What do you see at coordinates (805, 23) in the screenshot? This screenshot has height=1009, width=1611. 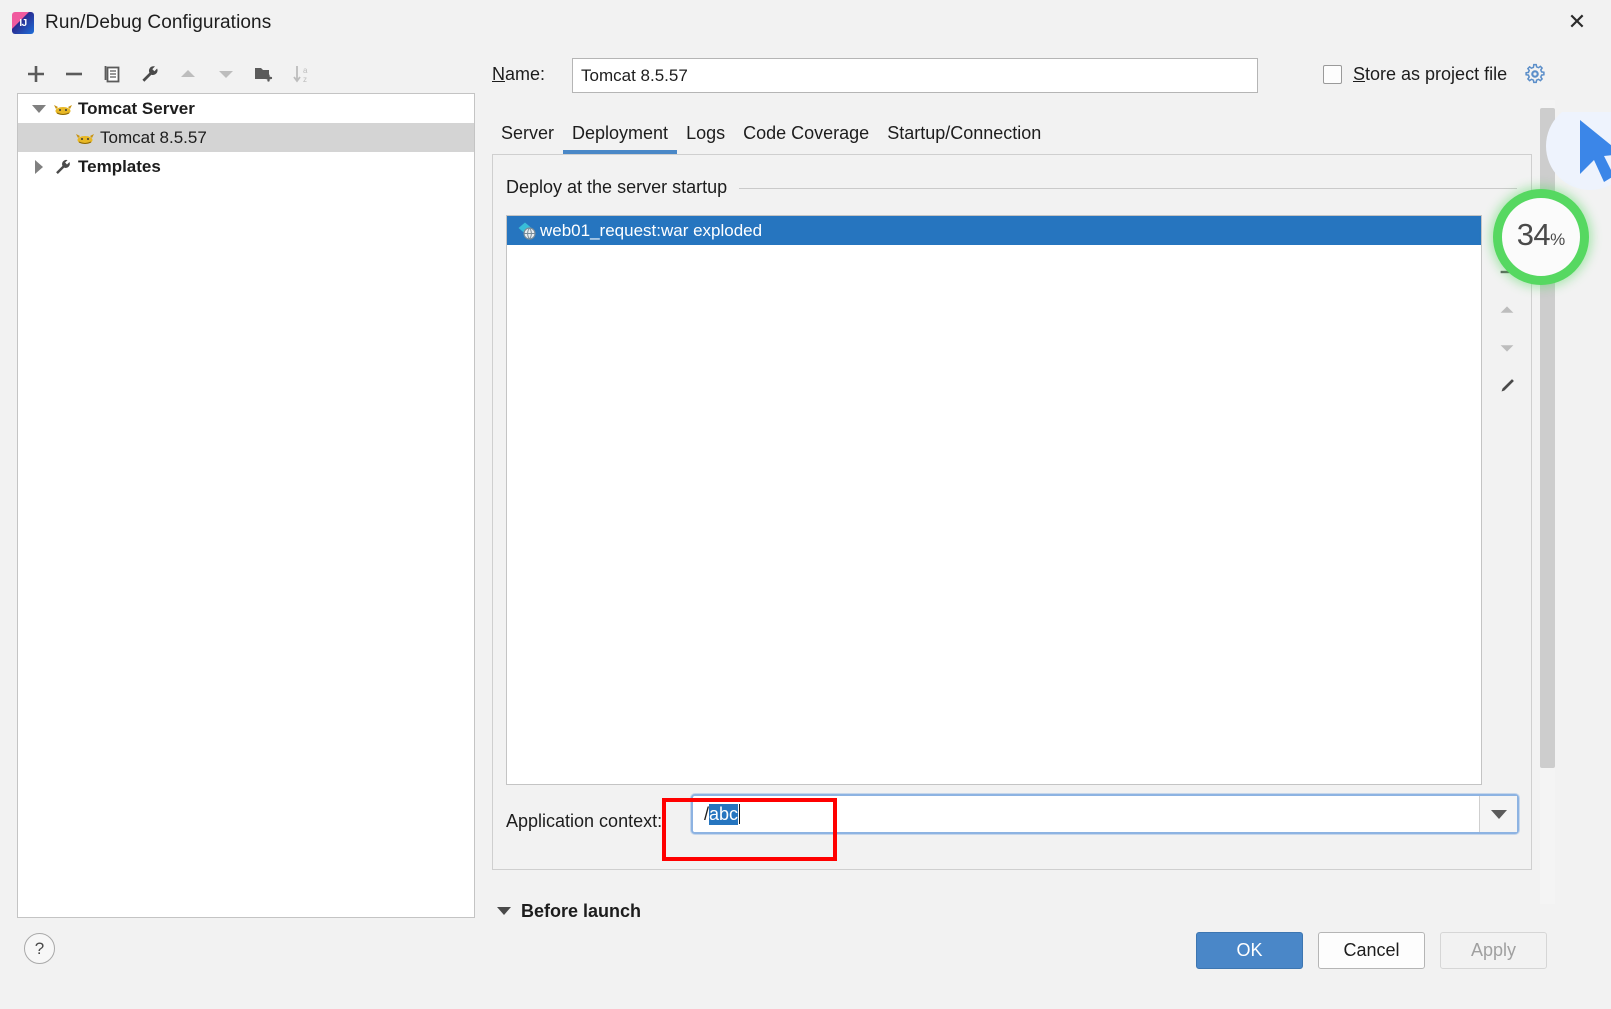 I see `title-bar: Run/Debug Configurations` at bounding box center [805, 23].